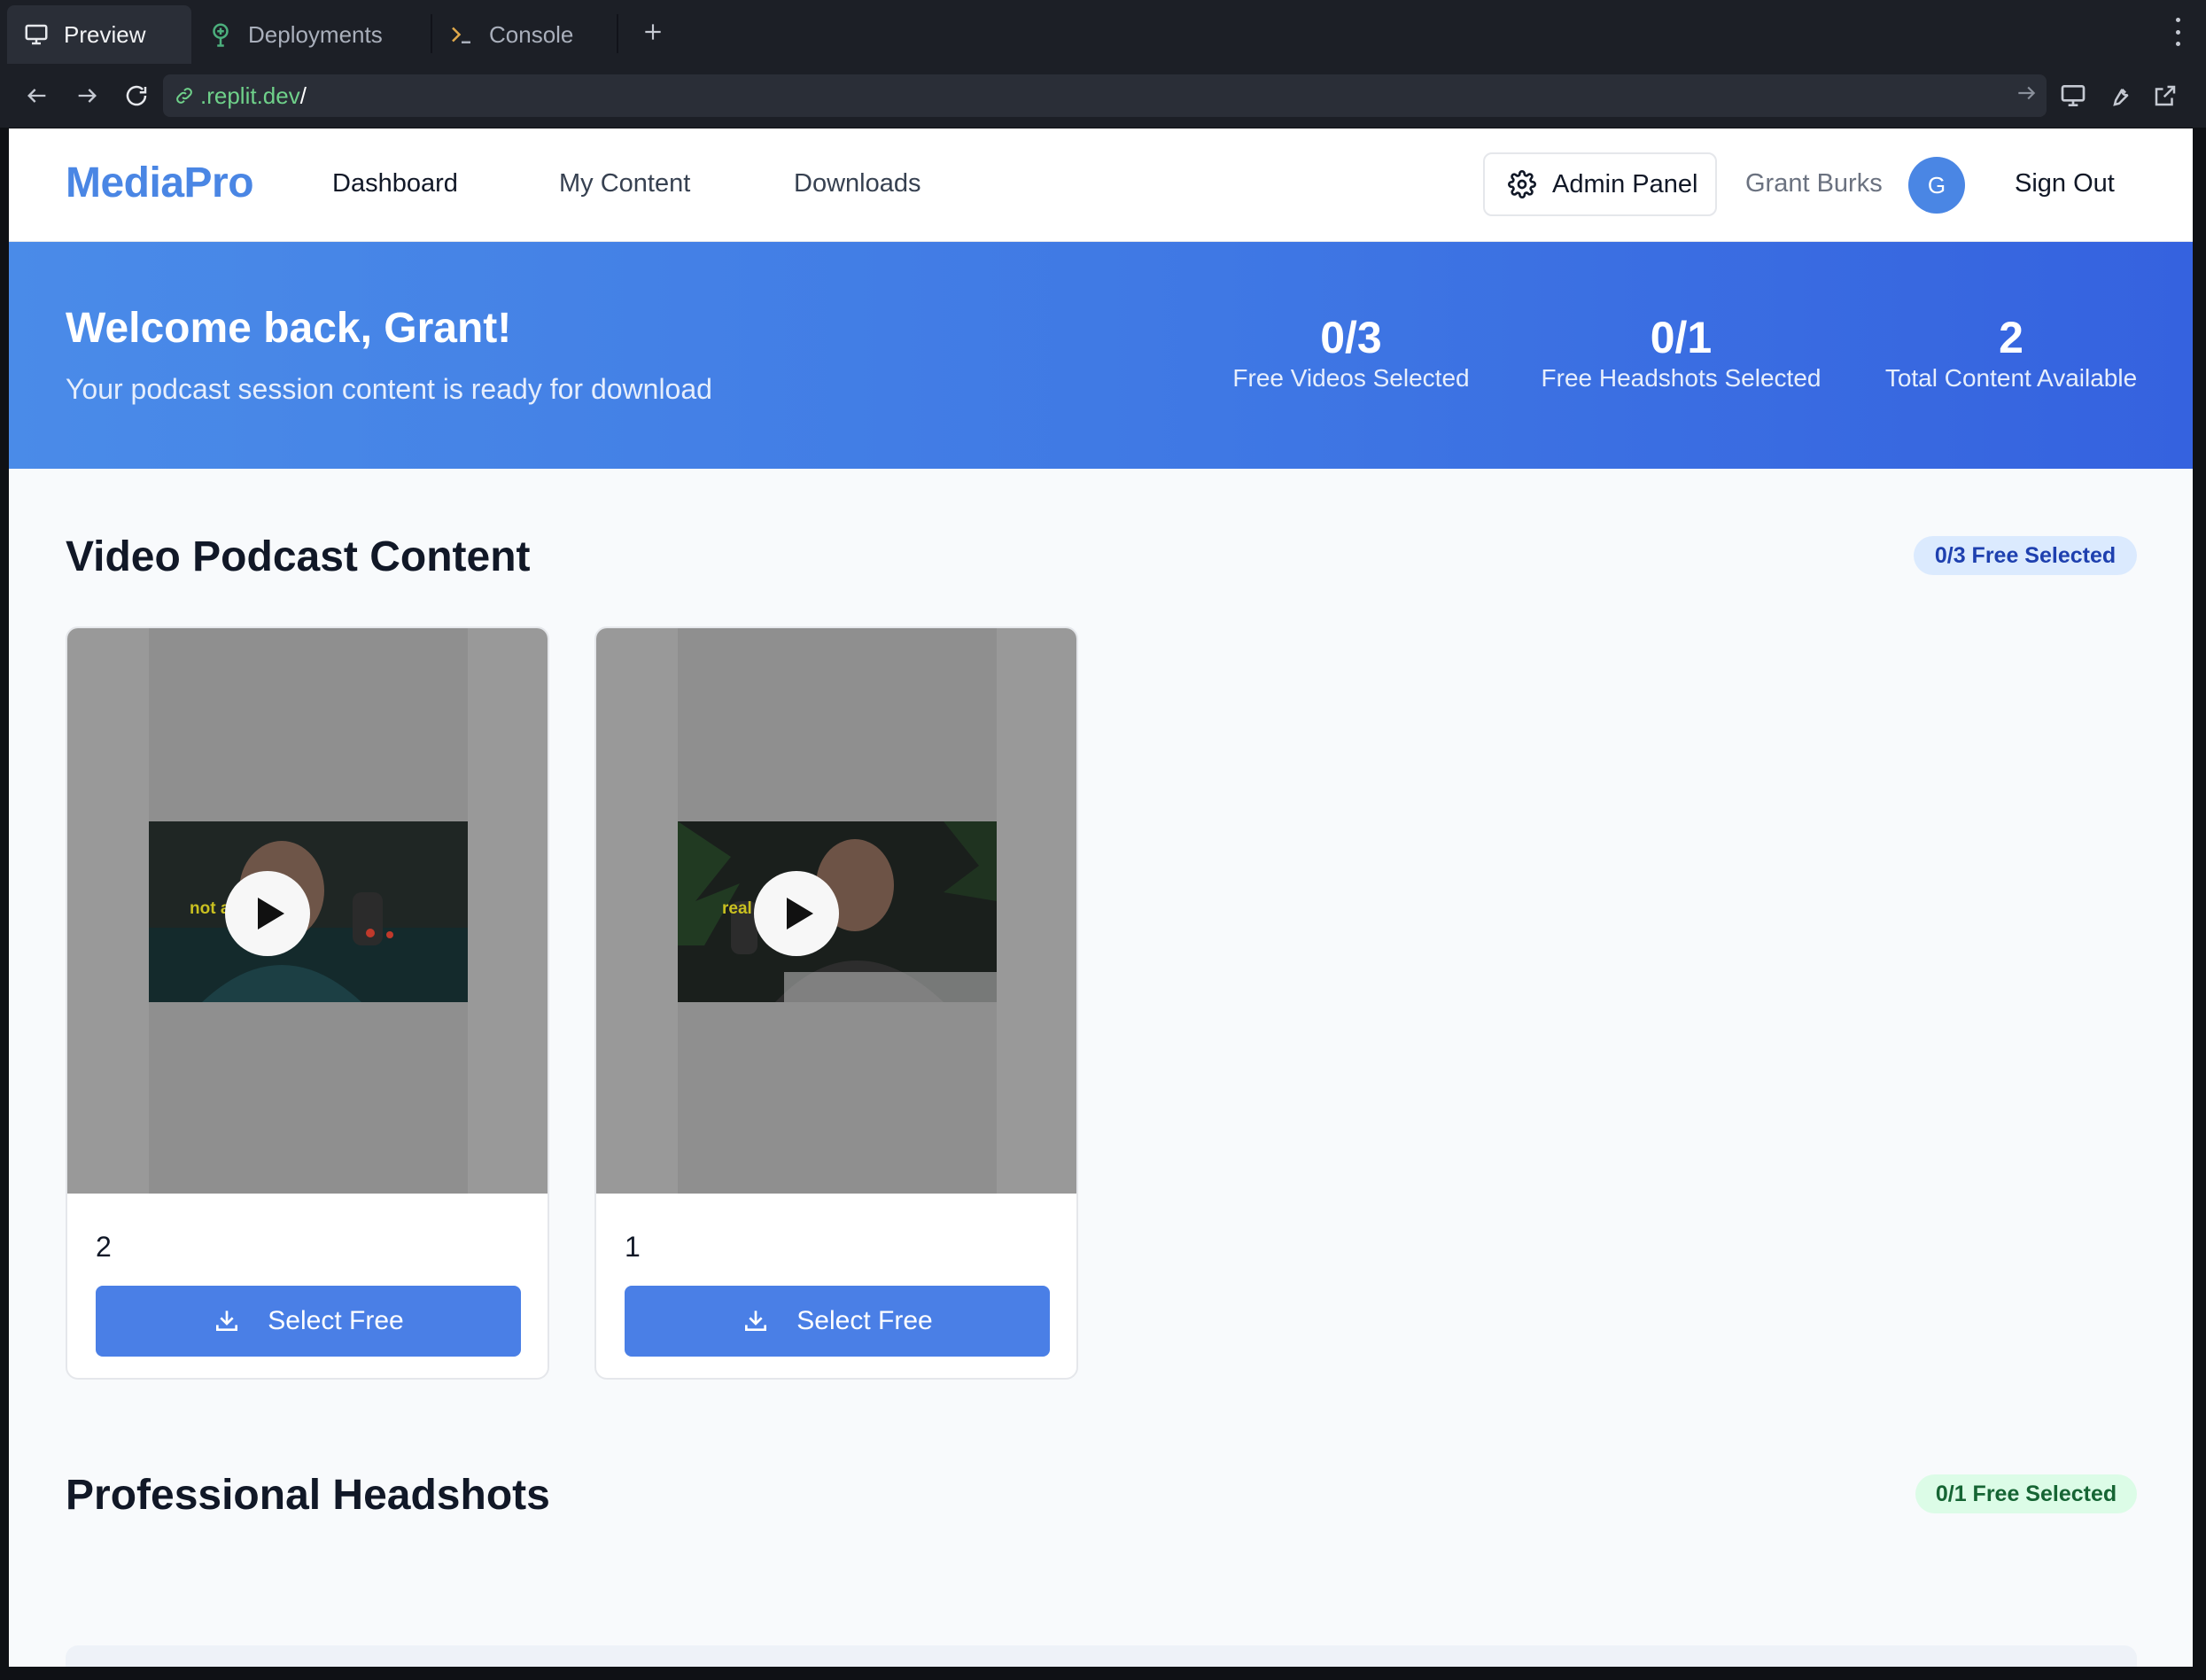 This screenshot has height=1680, width=2206. What do you see at coordinates (2011, 378) in the screenshot?
I see `stat-label: Total Content Available` at bounding box center [2011, 378].